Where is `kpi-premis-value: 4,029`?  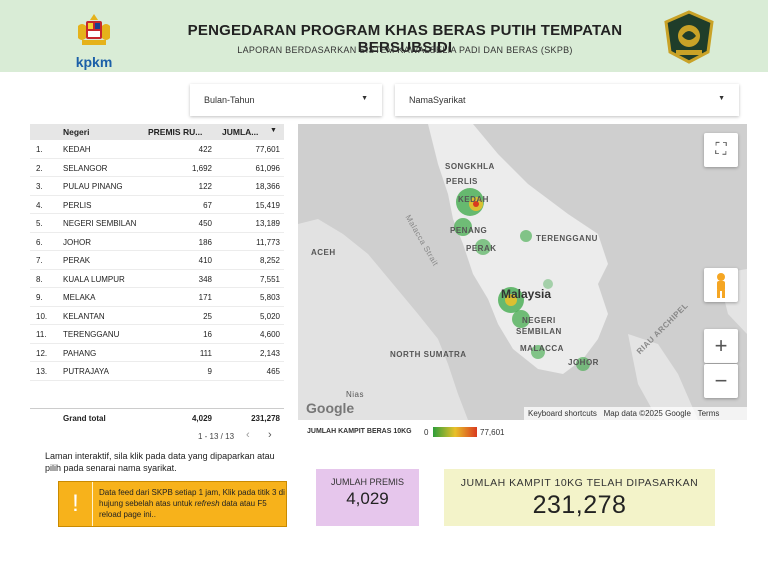 kpi-premis-value: 4,029 is located at coordinates (367, 498).